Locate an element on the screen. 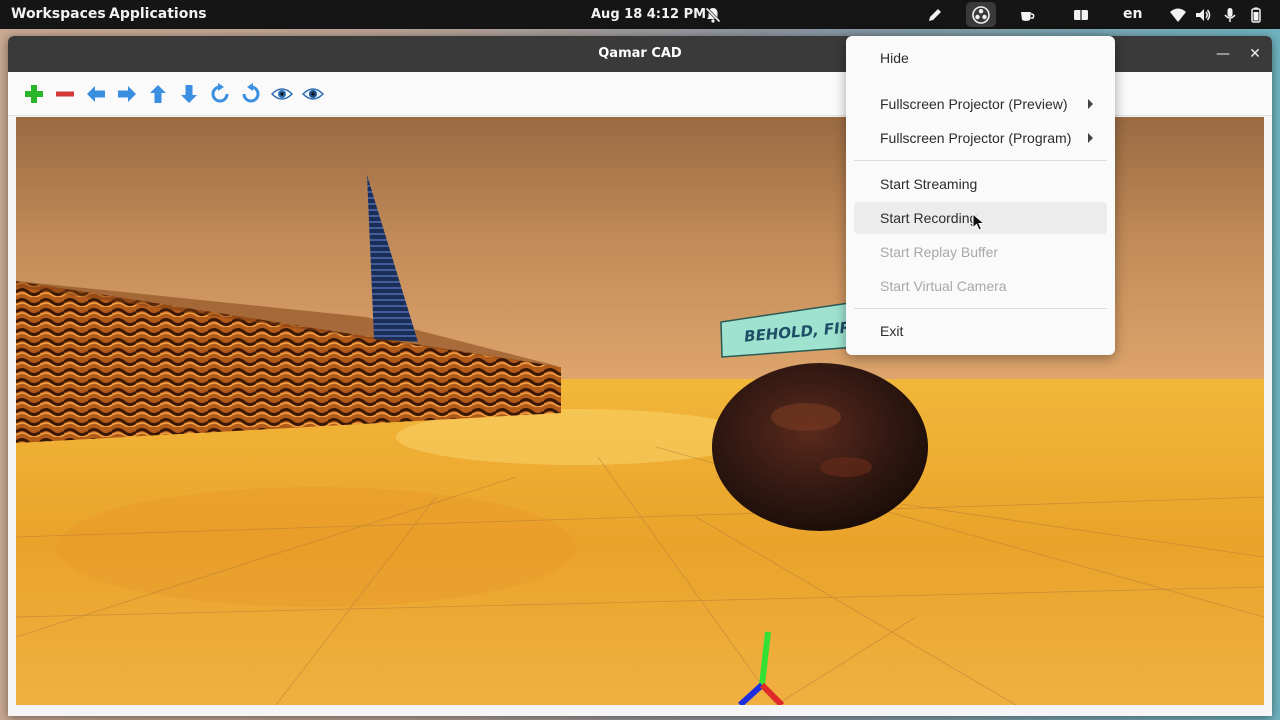 Image resolution: width=1280 pixels, height=720 pixels. coffee-icon is located at coordinates (1027, 15).